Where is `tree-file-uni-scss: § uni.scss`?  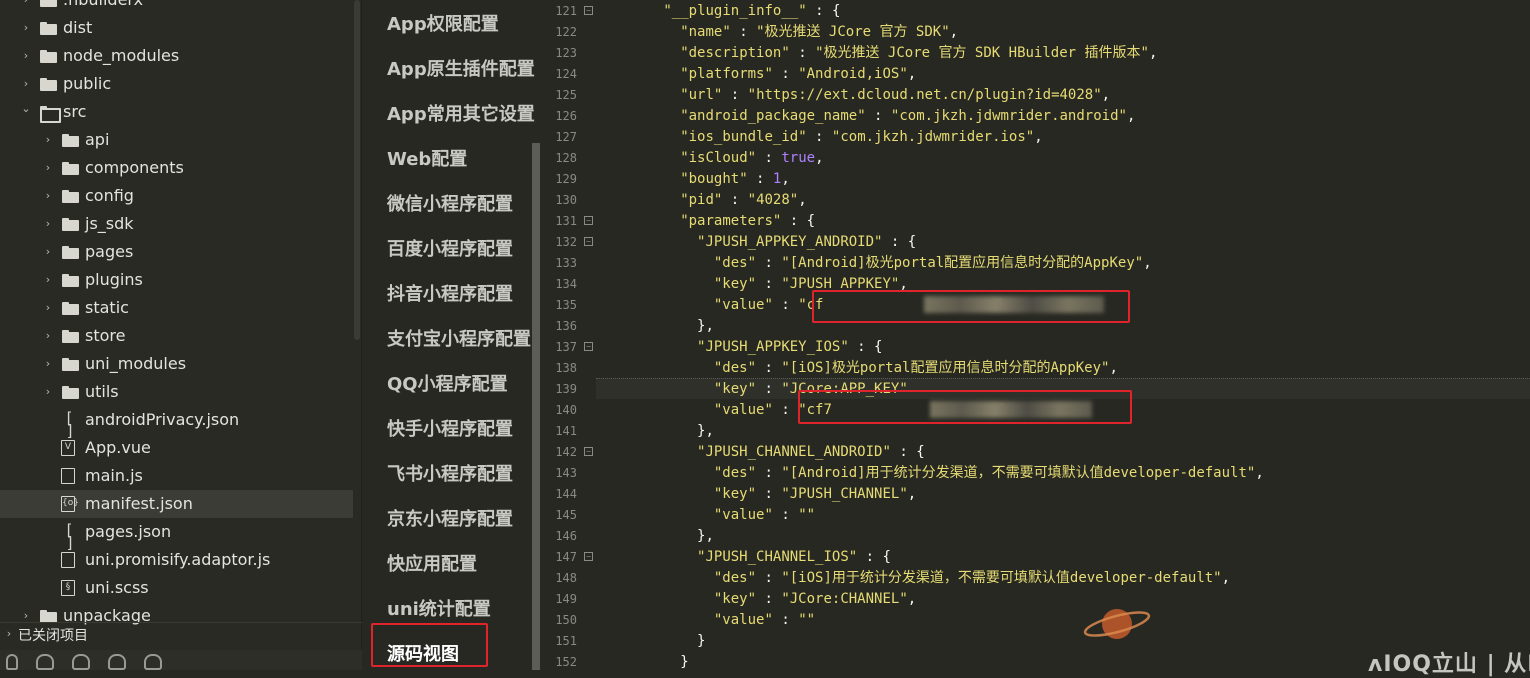 tree-file-uni-scss: § uni.scss is located at coordinates (176, 588).